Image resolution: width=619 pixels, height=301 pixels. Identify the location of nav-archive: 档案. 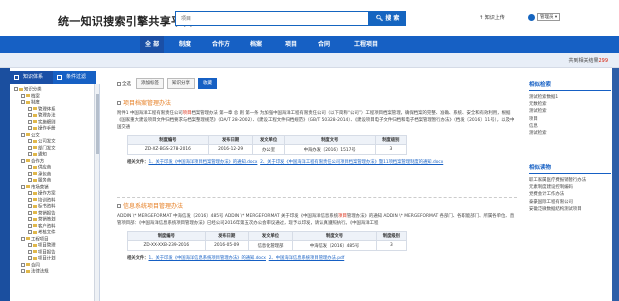
(256, 44).